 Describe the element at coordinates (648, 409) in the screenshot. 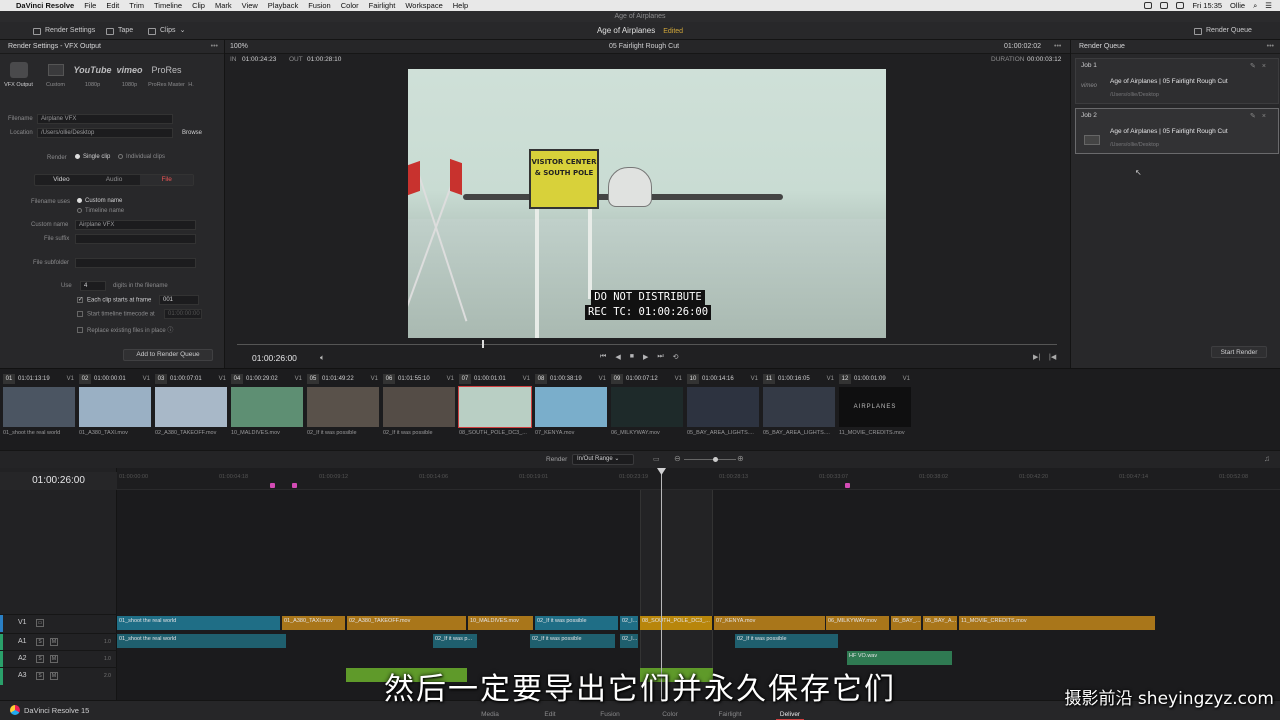

I see `clip-thumbnail: 09 01:00:07:12 V1 06_MILKYWAY.mov` at that location.